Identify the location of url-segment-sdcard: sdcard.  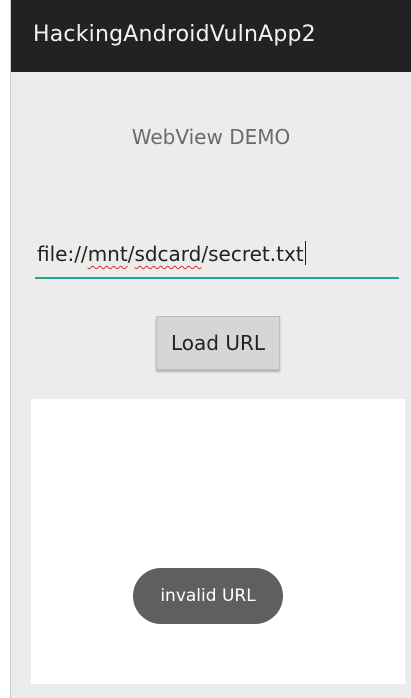
(168, 254).